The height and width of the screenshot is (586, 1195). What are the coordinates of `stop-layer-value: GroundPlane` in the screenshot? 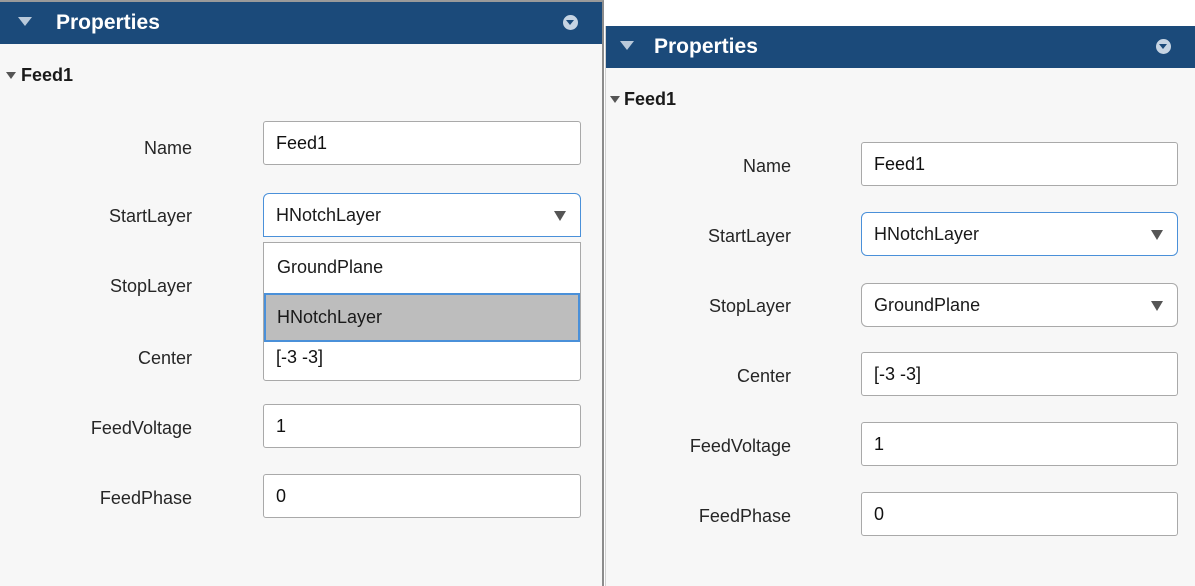 It's located at (927, 305).